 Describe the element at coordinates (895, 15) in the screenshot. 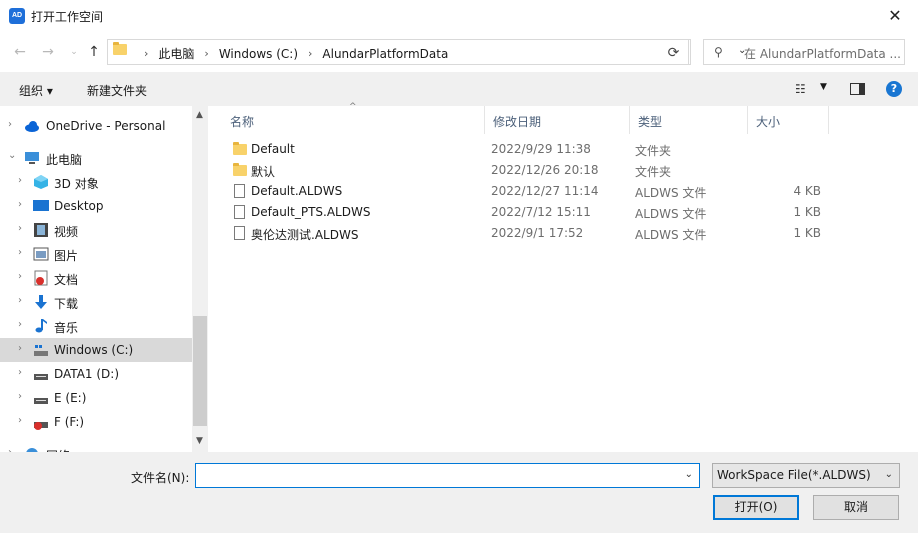

I see `close-icon: ✕` at that location.